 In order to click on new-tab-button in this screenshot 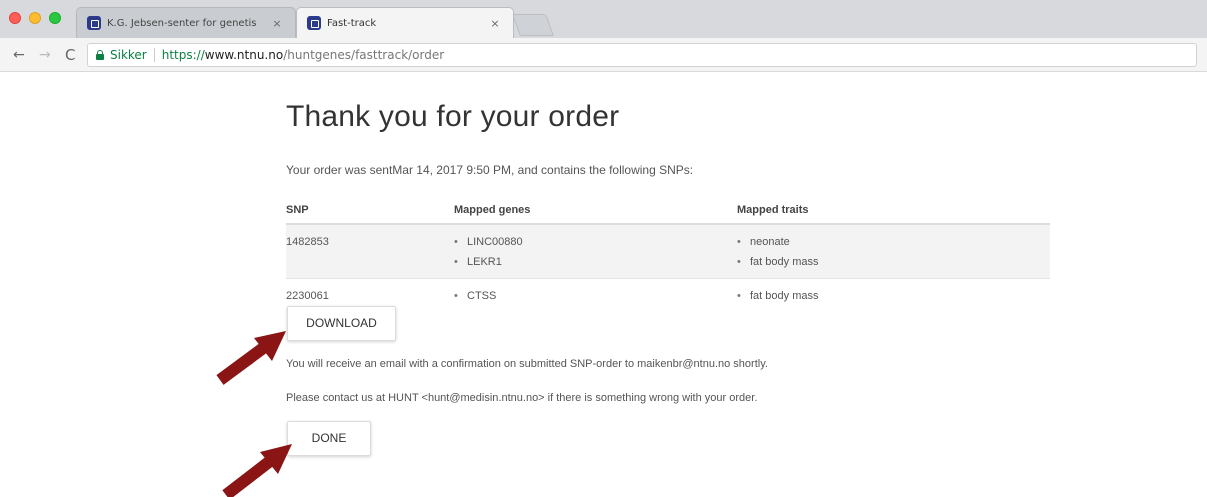, I will do `click(533, 25)`.